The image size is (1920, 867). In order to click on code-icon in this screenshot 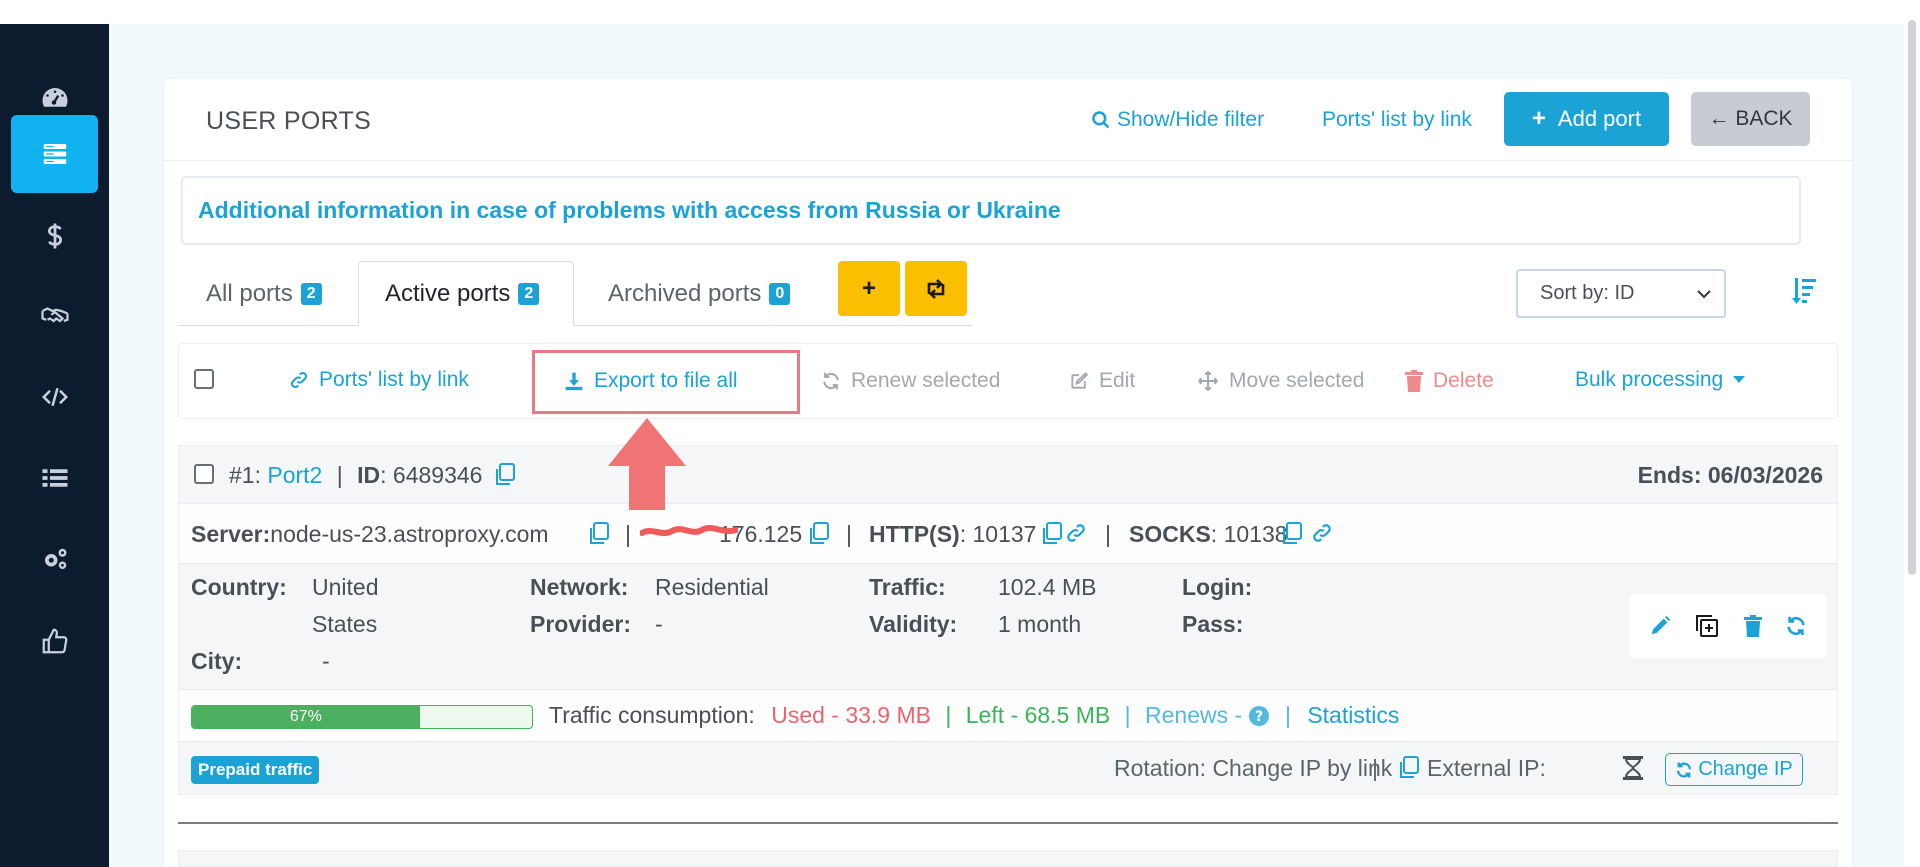, I will do `click(54, 397)`.